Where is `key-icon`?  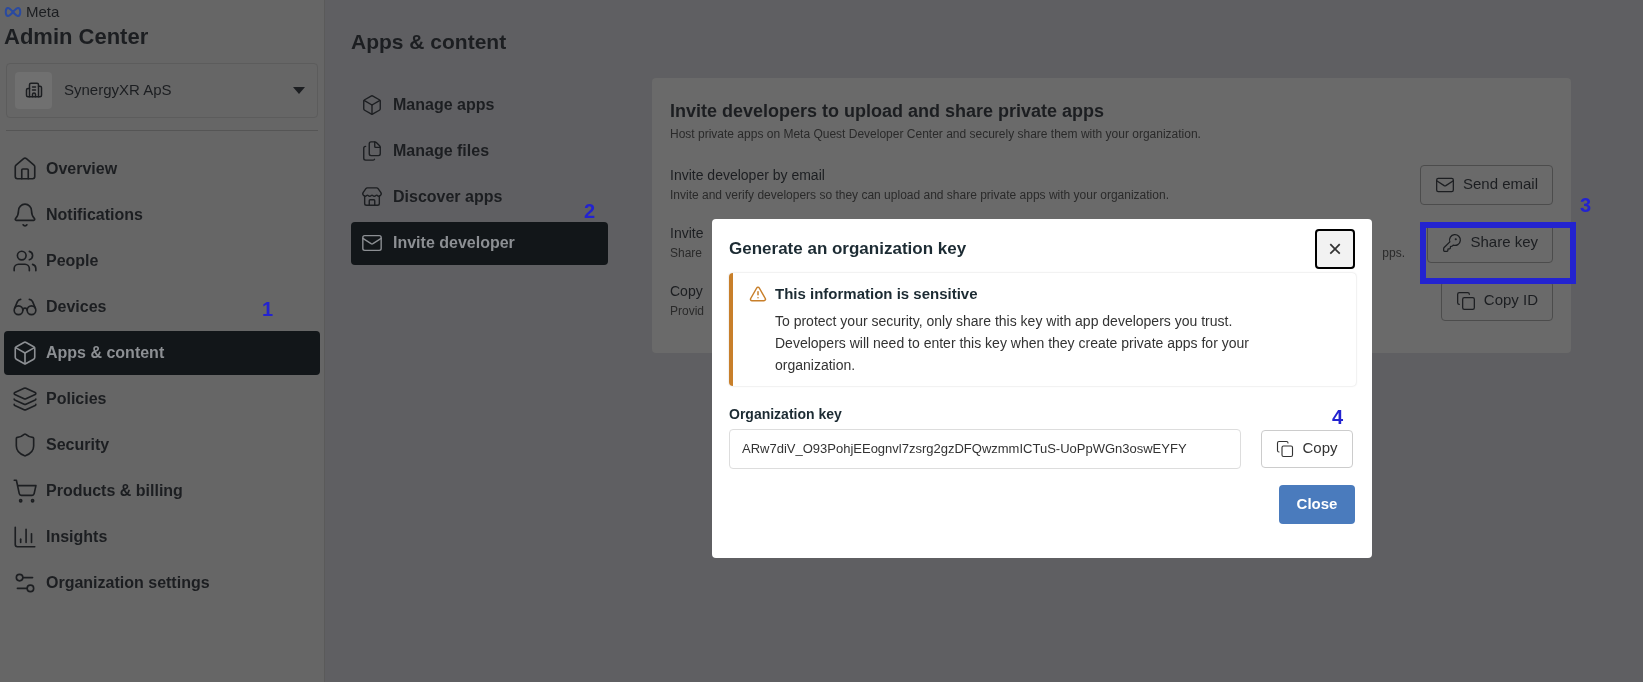 key-icon is located at coordinates (1452, 242).